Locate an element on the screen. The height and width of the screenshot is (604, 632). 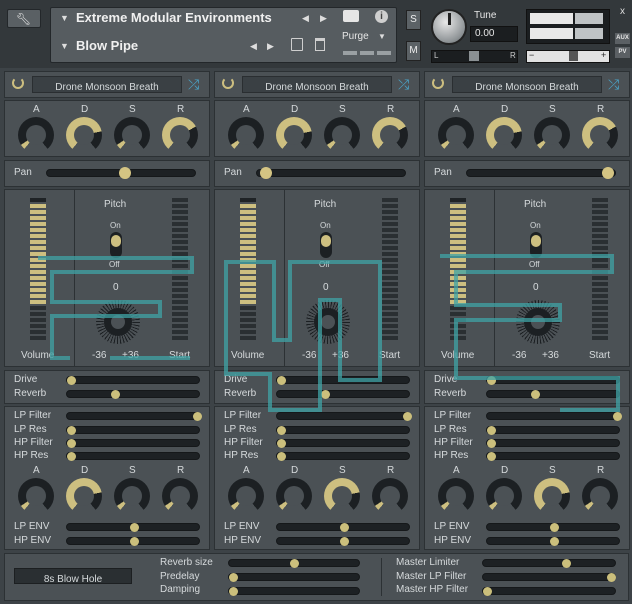
channel-3-lp-filter-thumb is located at coordinates (617, 416).